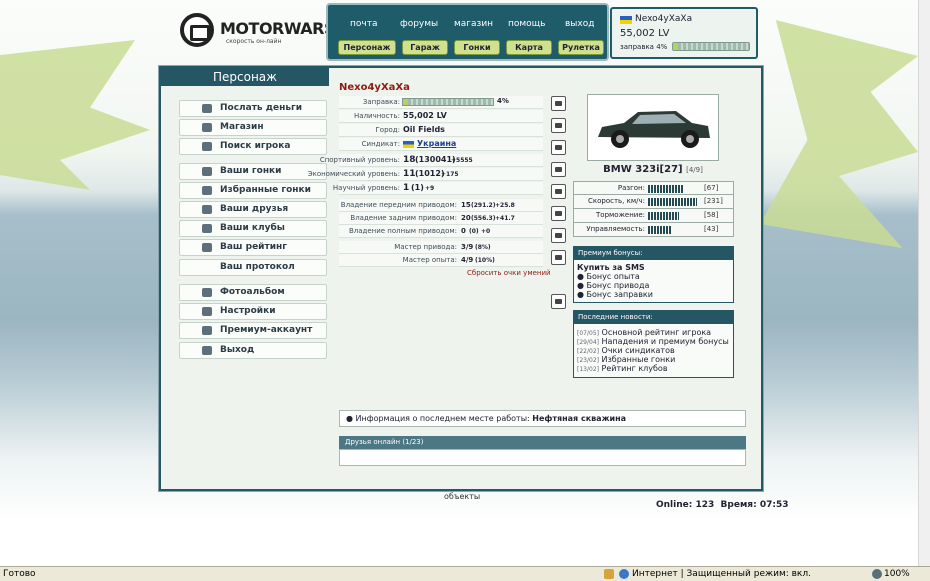 The height and width of the screenshot is (581, 930). I want to click on last-work-place: Нефтяная скважина, so click(579, 418).